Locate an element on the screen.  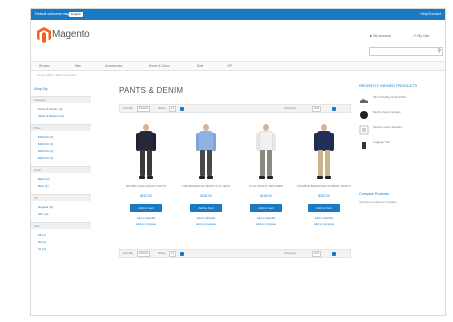
filter-link: 32 (4) is located at coordinates (42, 249).